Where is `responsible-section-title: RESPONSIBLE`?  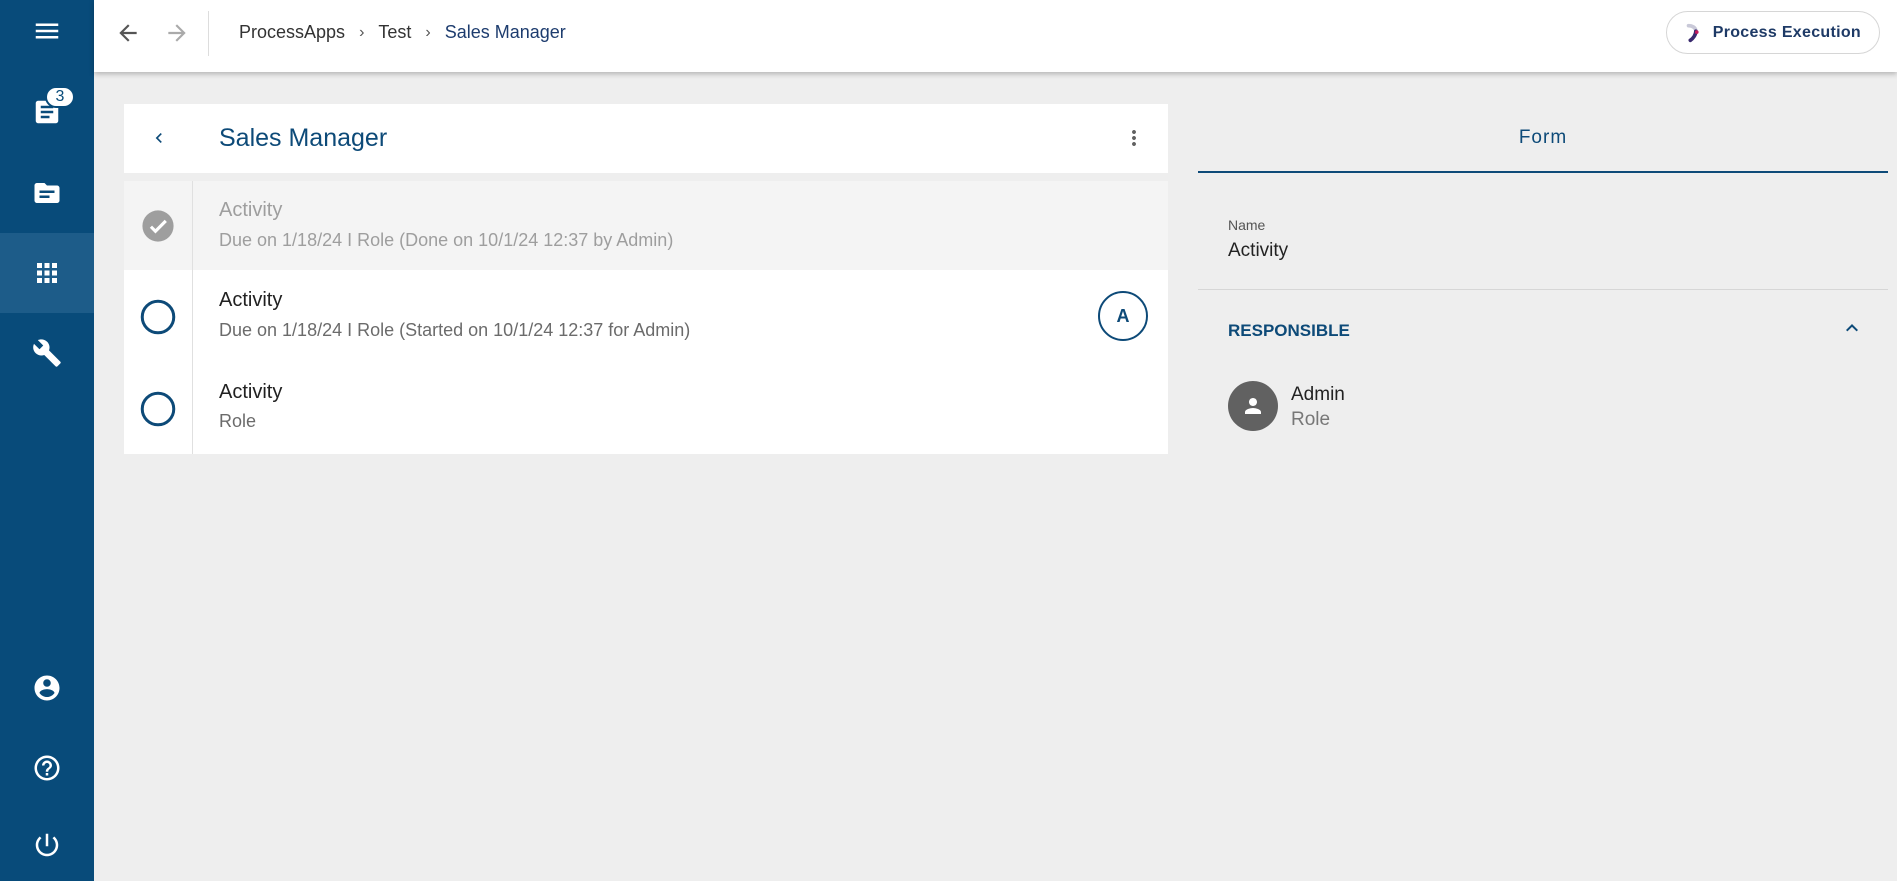 responsible-section-title: RESPONSIBLE is located at coordinates (1289, 330).